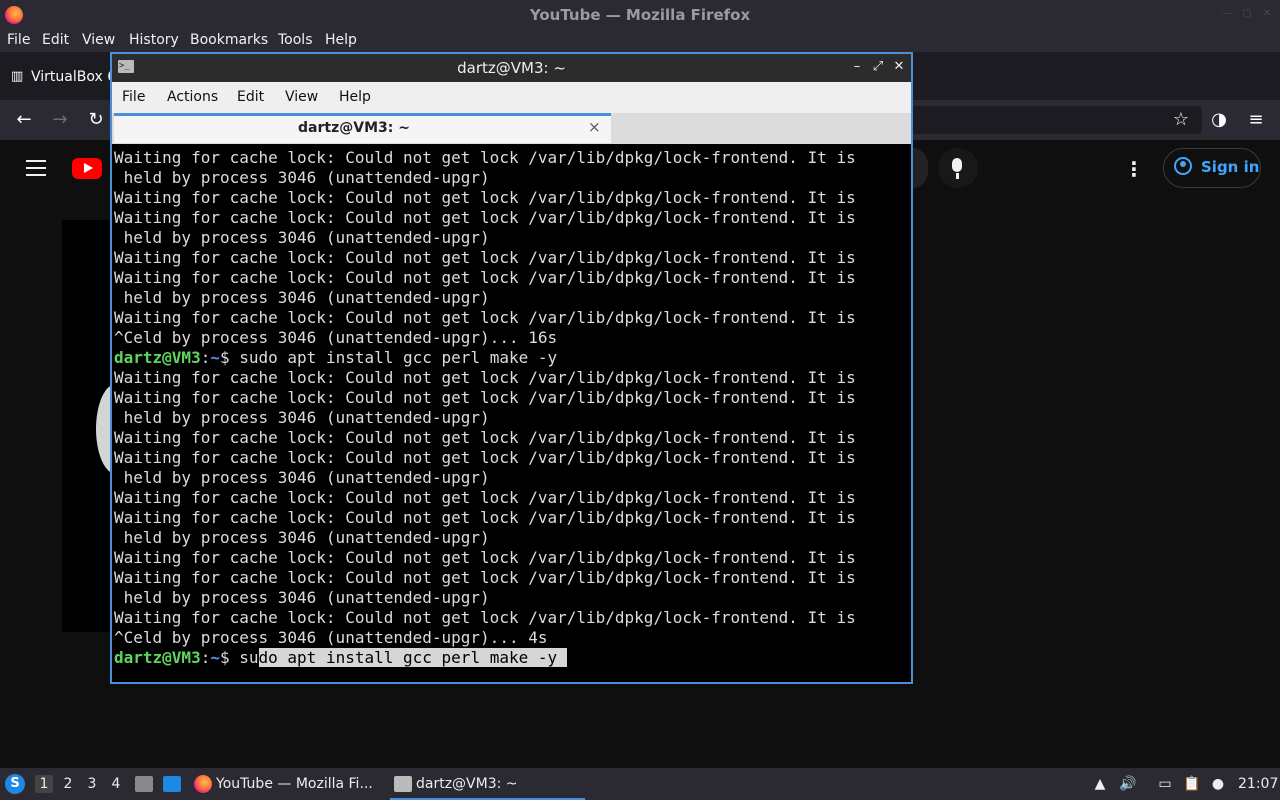 Image resolution: width=1280 pixels, height=800 pixels. Describe the element at coordinates (172, 784) in the screenshot. I see `show-desktop-icon` at that location.